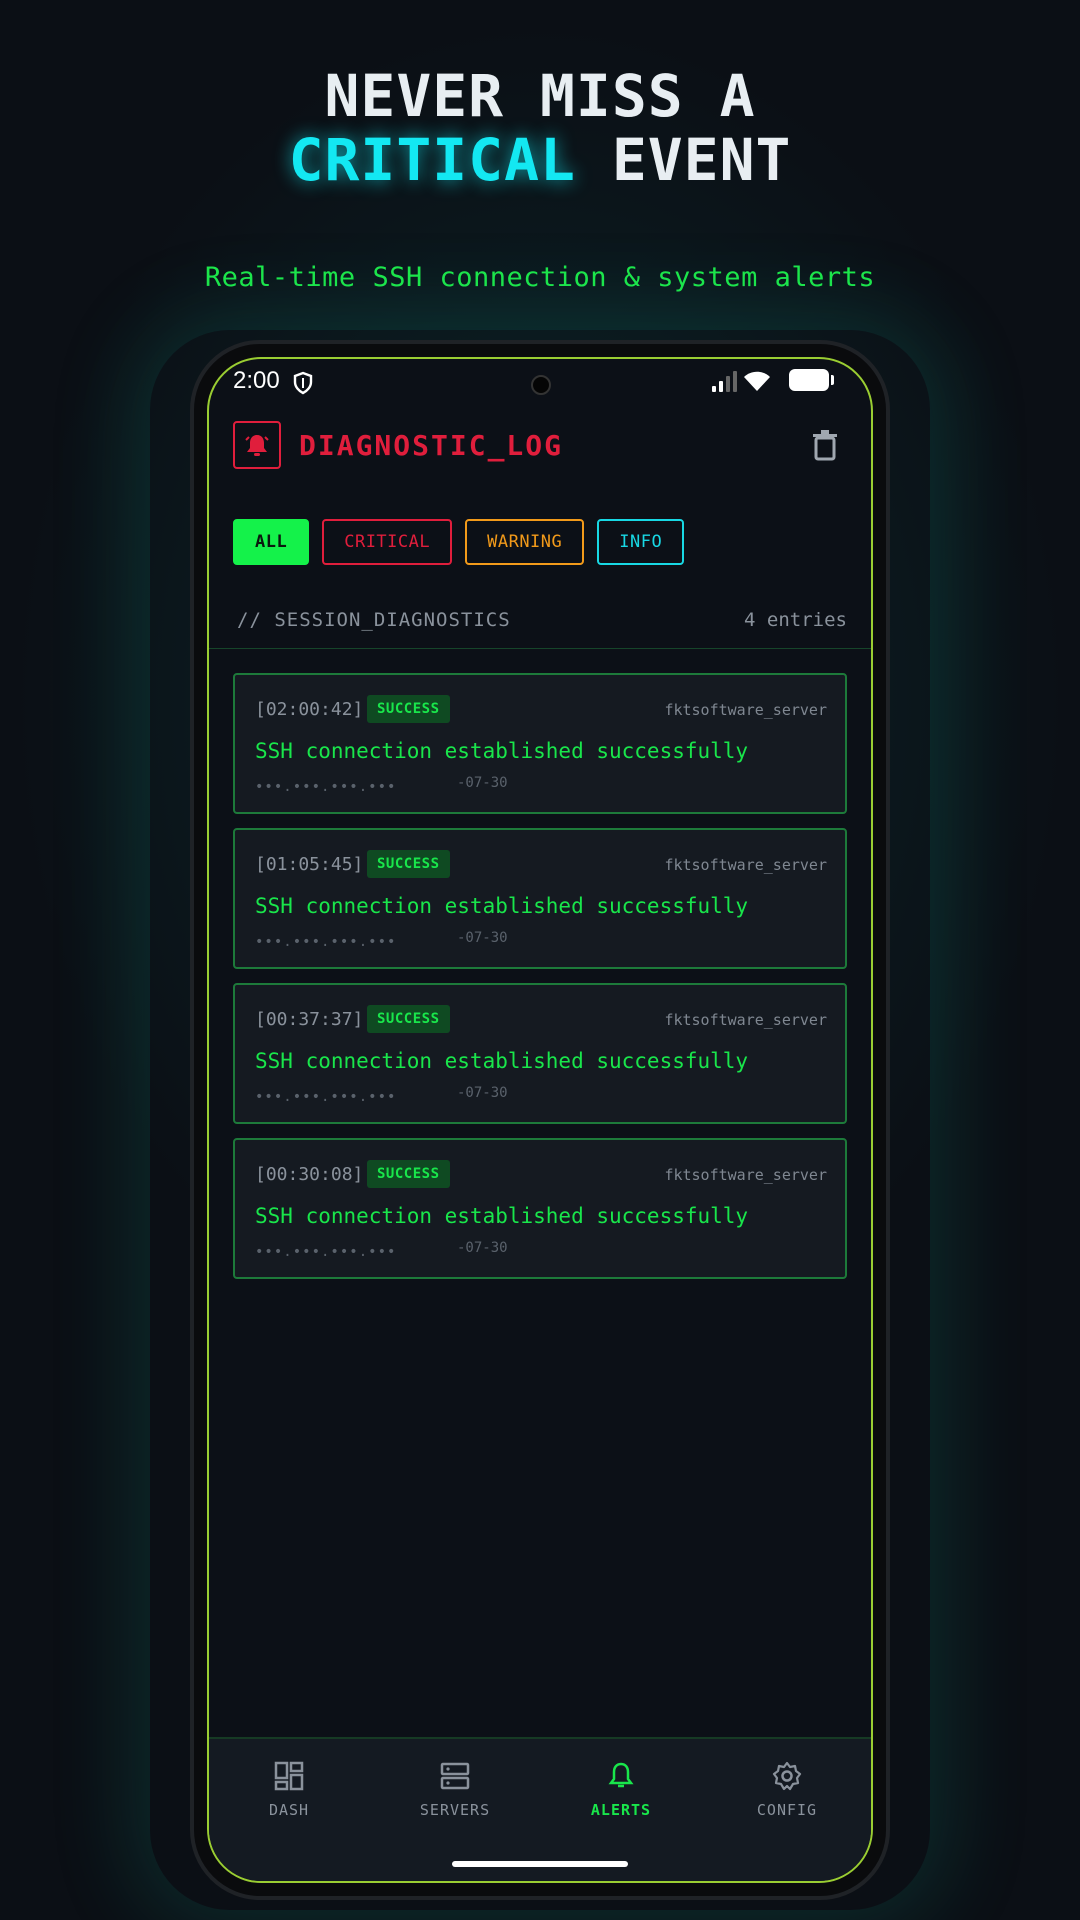 This screenshot has height=1920, width=1080. Describe the element at coordinates (787, 1810) in the screenshot. I see `nav-config-label: CONFIG` at that location.